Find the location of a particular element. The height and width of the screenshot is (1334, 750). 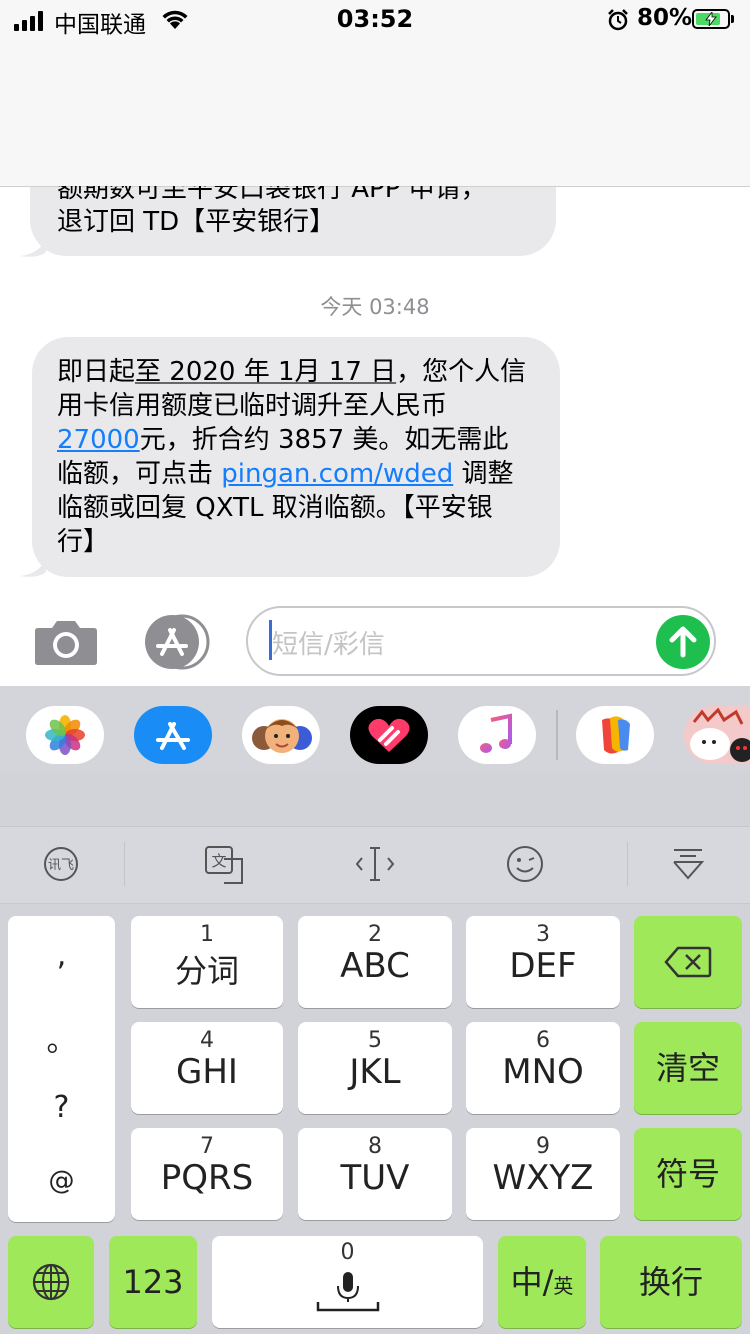

animoji-sticker-icon is located at coordinates (717, 735).